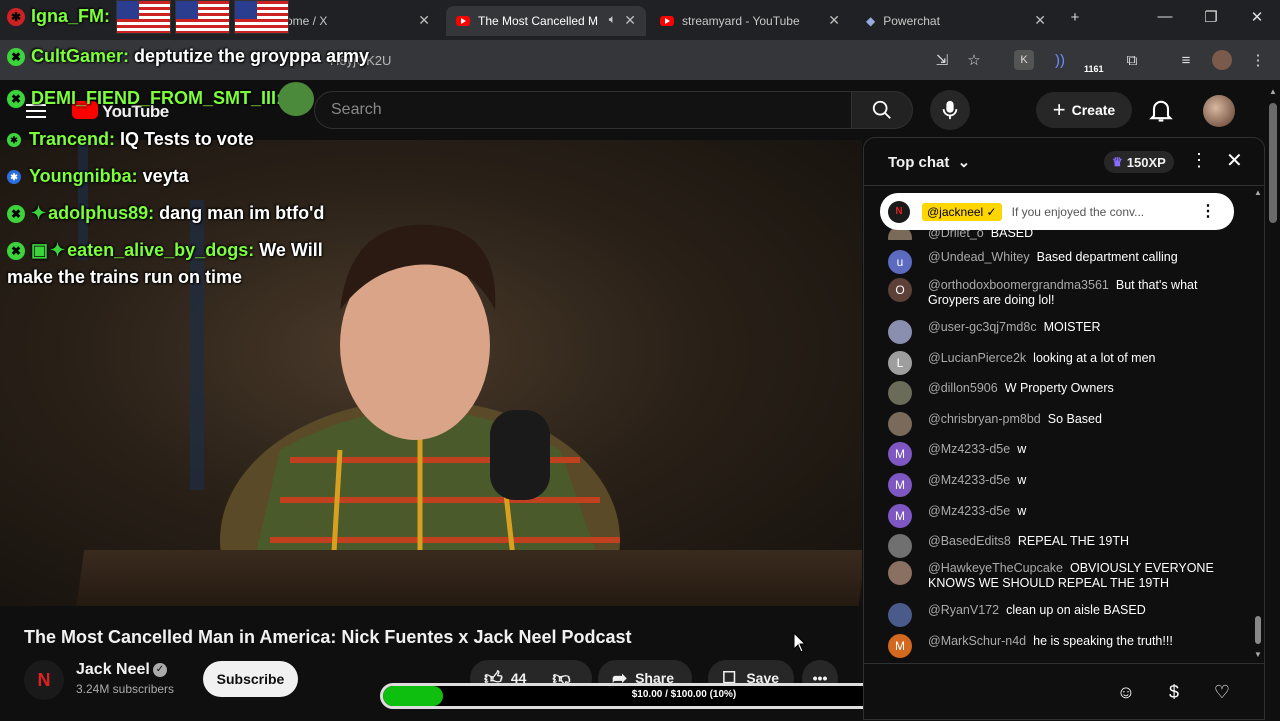 Image resolution: width=1280 pixels, height=721 pixels. What do you see at coordinates (188, 56) in the screenshot?
I see `overlay-chat-line: ✖ CultGamer: deptutize the groyppa army` at bounding box center [188, 56].